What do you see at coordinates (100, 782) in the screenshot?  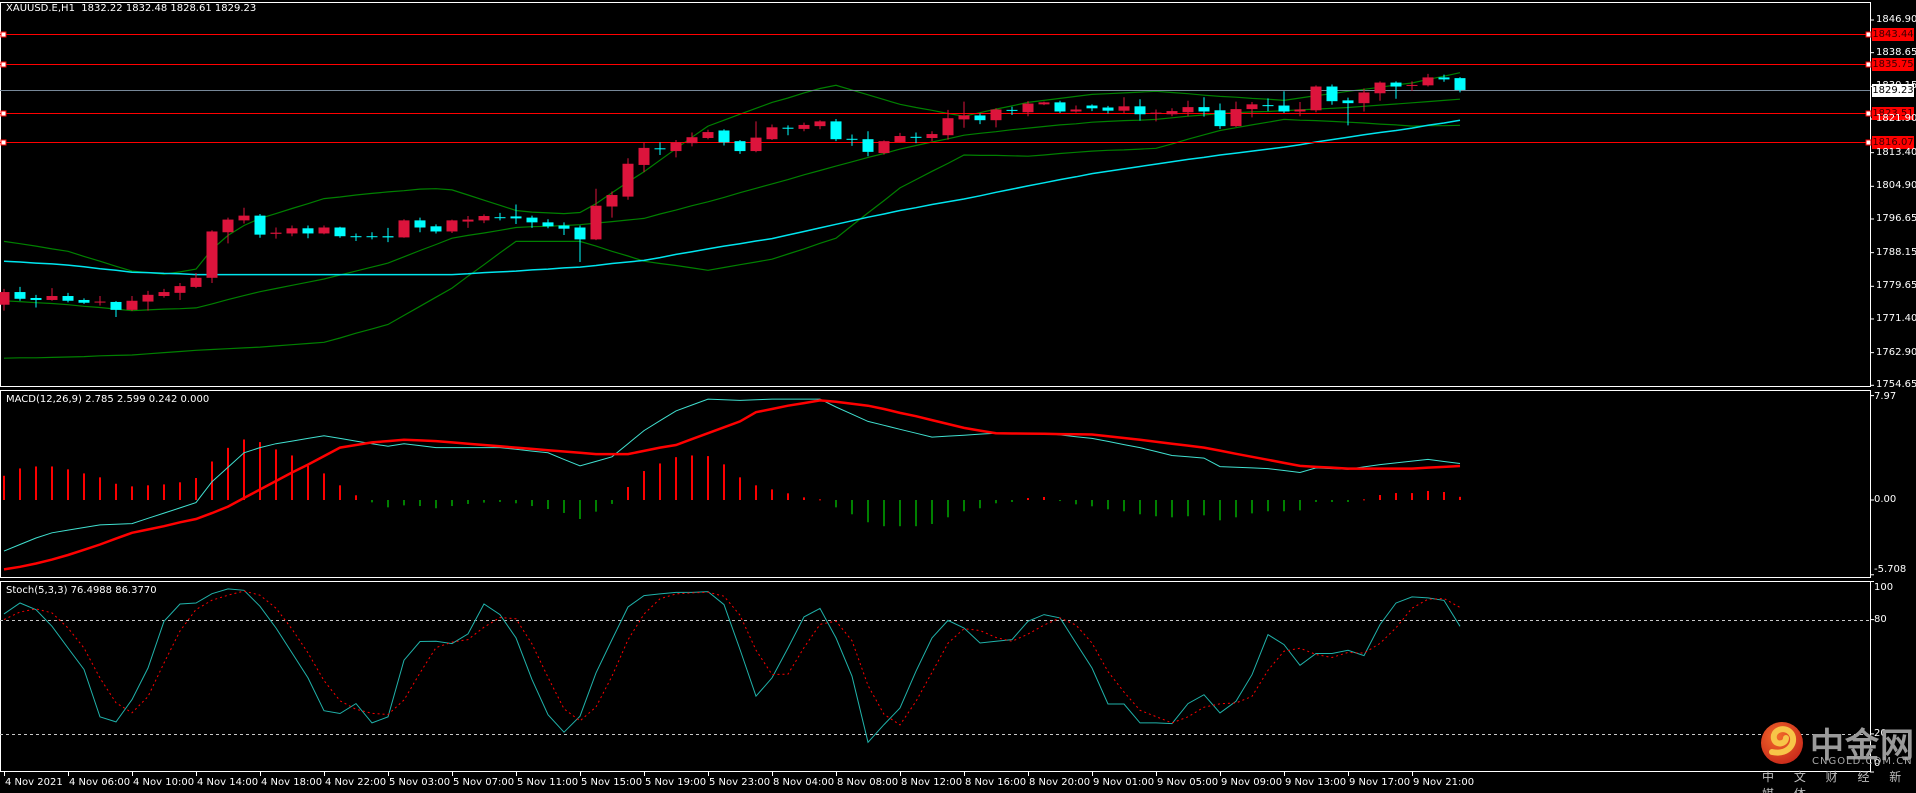 I see `time-axis-label: 4 Nov 06:00` at bounding box center [100, 782].